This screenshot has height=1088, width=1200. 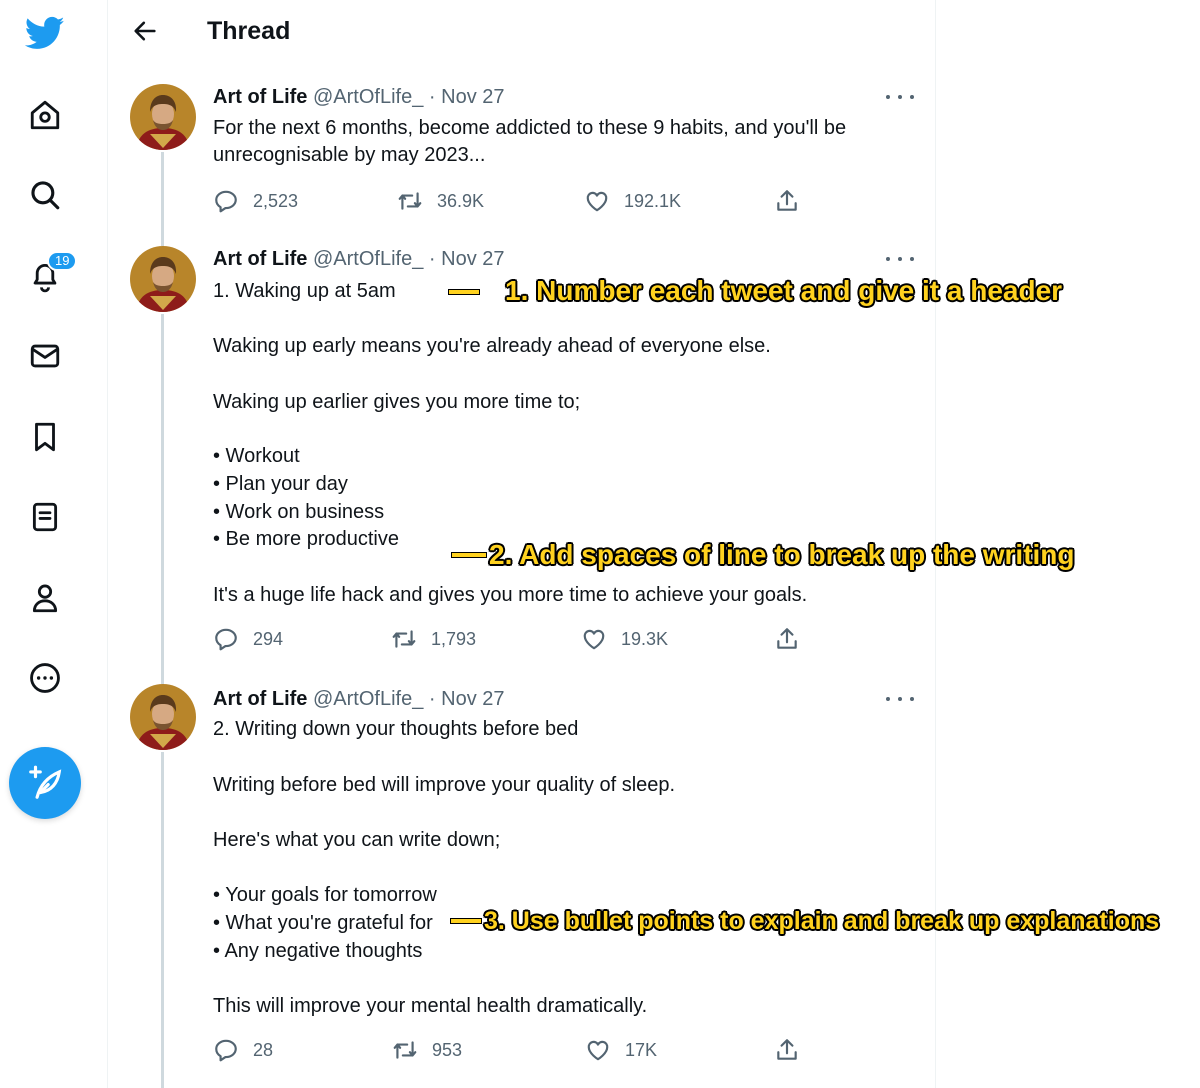 What do you see at coordinates (396, 729) in the screenshot?
I see `tweet-text-line: 2. Writing down your thoughts before bed` at bounding box center [396, 729].